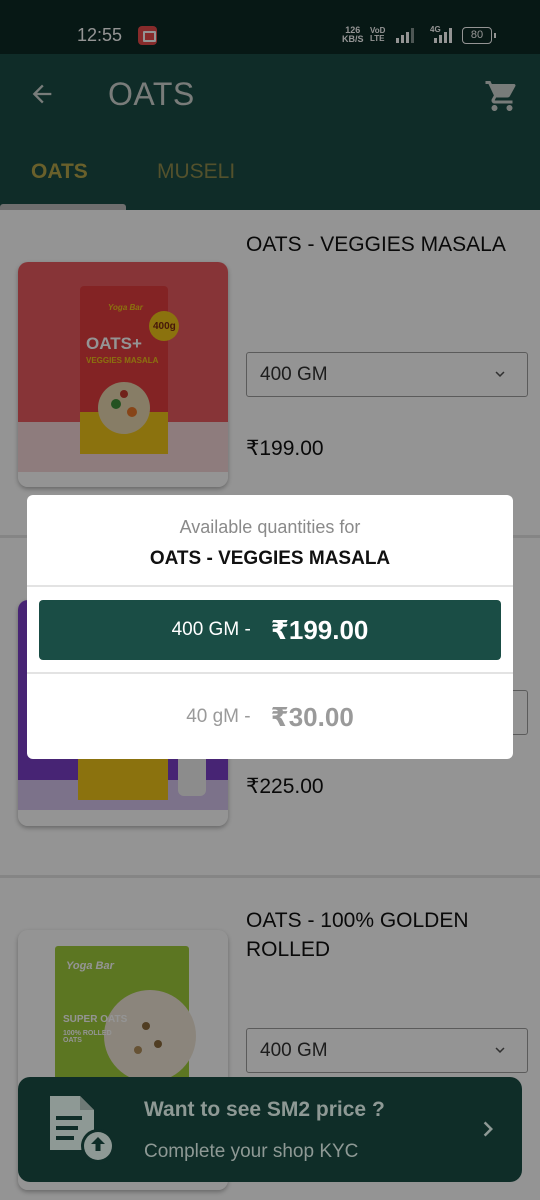  I want to click on document-upload-icon, so click(82, 1129).